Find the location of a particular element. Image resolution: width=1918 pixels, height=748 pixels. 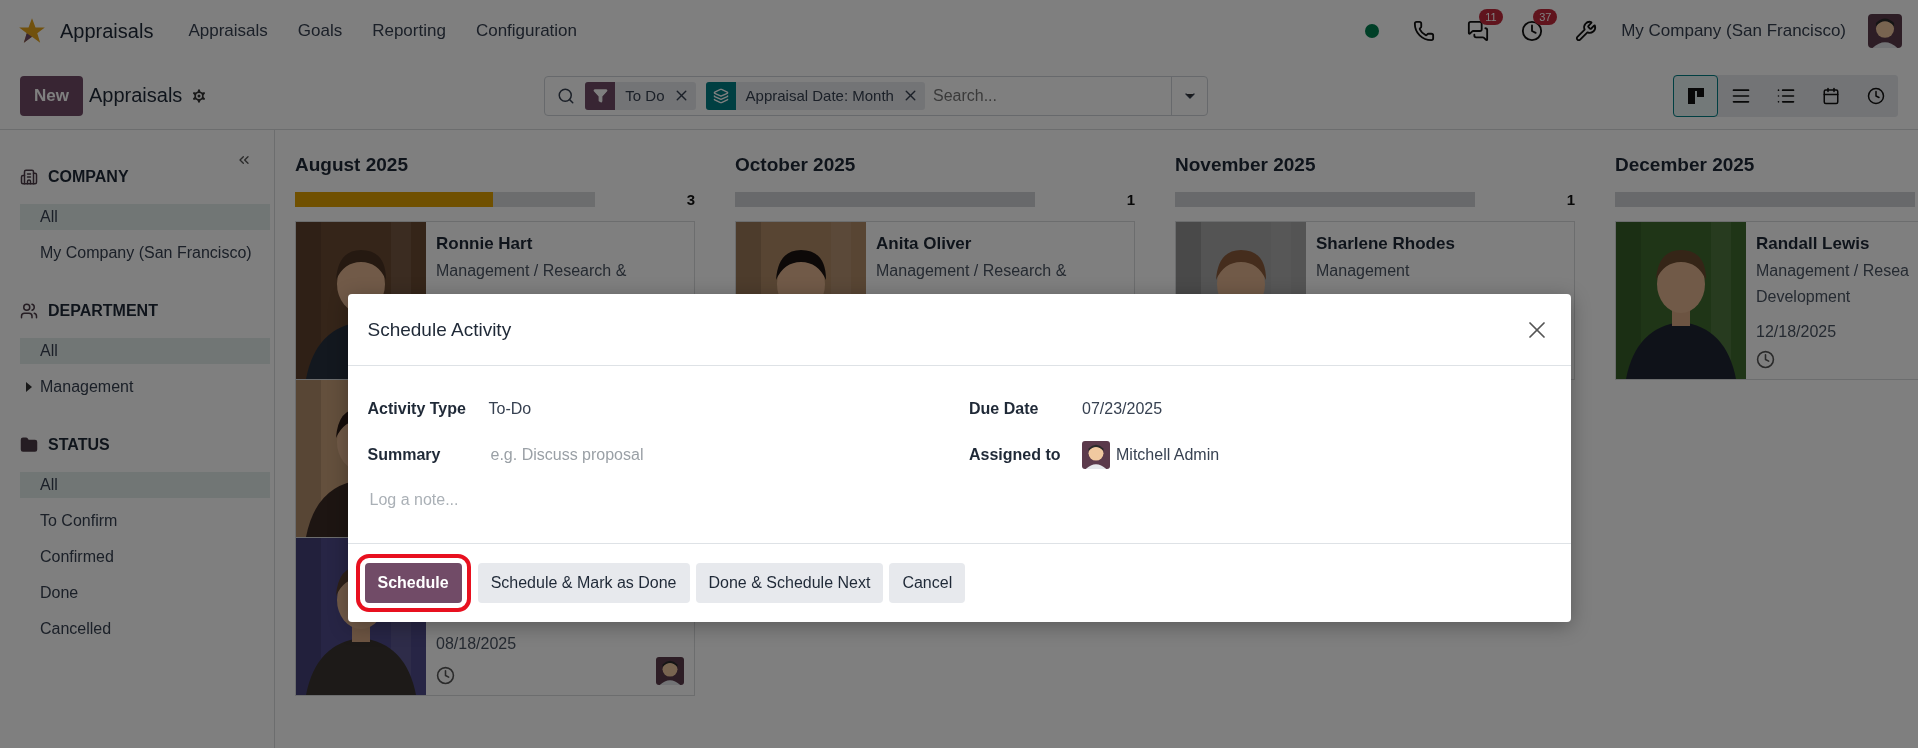

column-title: December 2025 is located at coordinates (1685, 165).